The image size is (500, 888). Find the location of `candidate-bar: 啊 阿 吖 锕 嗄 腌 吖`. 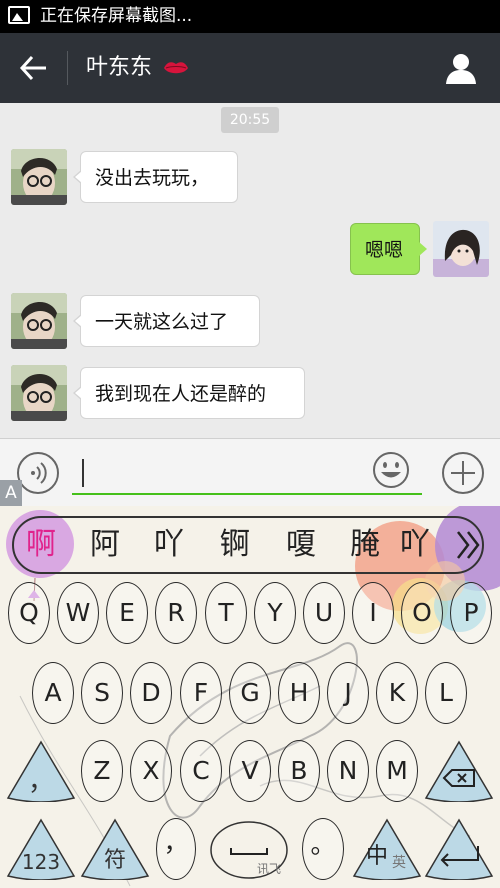

candidate-bar: 啊 阿 吖 锕 嗄 腌 吖 is located at coordinates (248, 545).